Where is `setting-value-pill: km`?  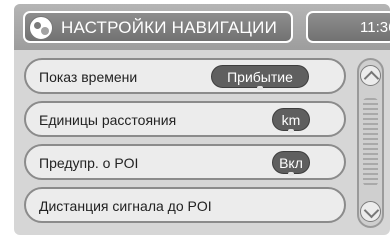
setting-value-pill: km is located at coordinates (291, 120).